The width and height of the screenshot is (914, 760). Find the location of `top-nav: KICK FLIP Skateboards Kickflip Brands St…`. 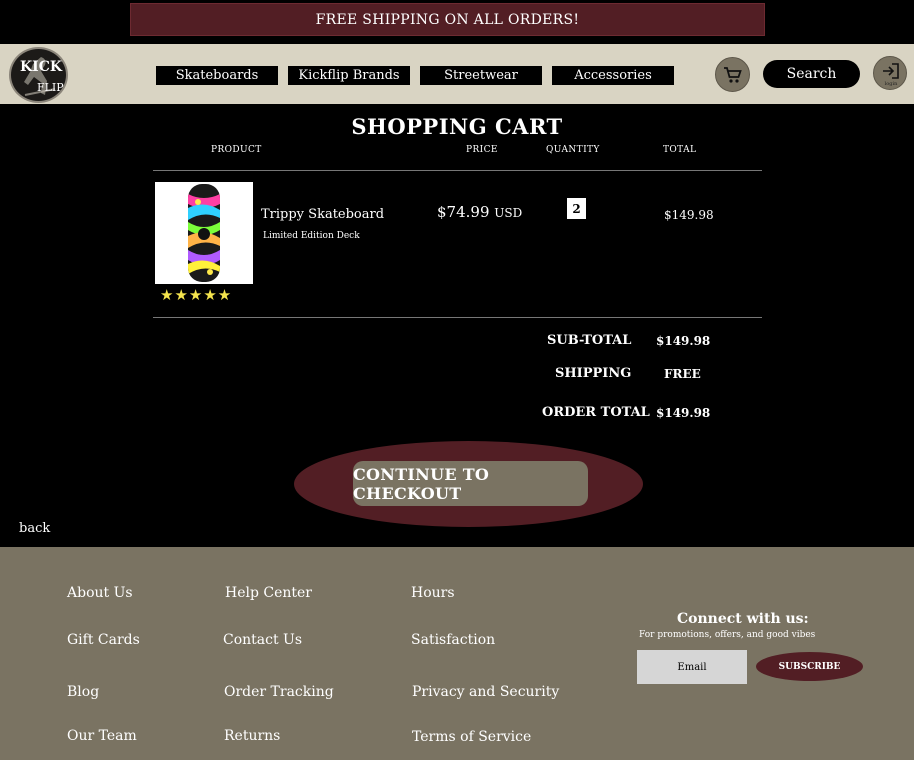

top-nav: KICK FLIP Skateboards Kickflip Brands St… is located at coordinates (457, 74).